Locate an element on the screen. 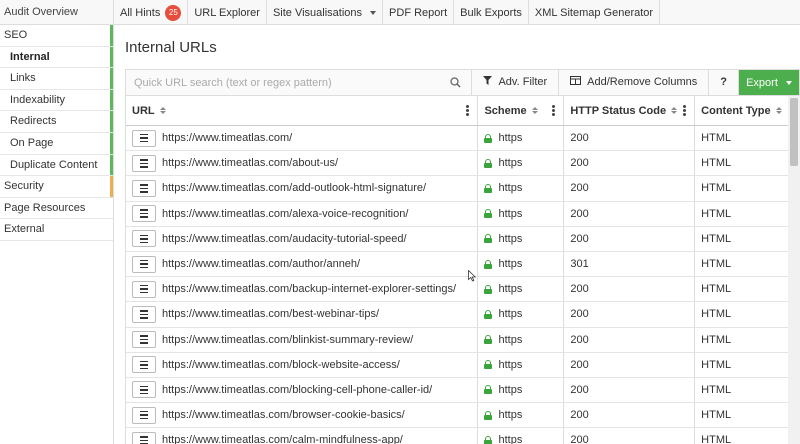 This screenshot has width=800, height=444. sidebar-item-security: Security is located at coordinates (56, 187).